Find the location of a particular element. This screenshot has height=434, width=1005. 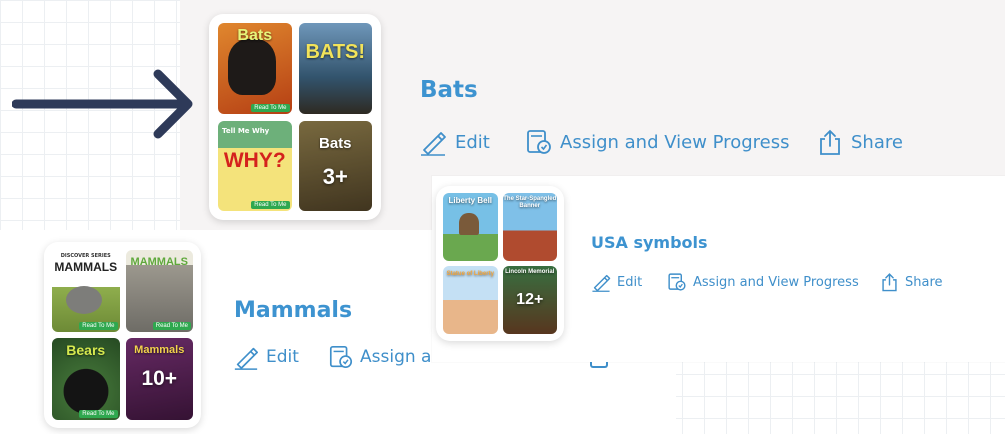

collection-title: Bats is located at coordinates (449, 90).